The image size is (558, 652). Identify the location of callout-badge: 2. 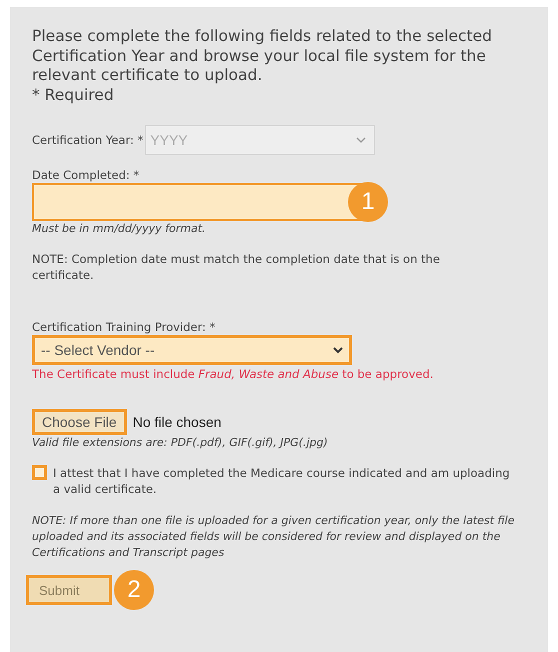
(134, 590).